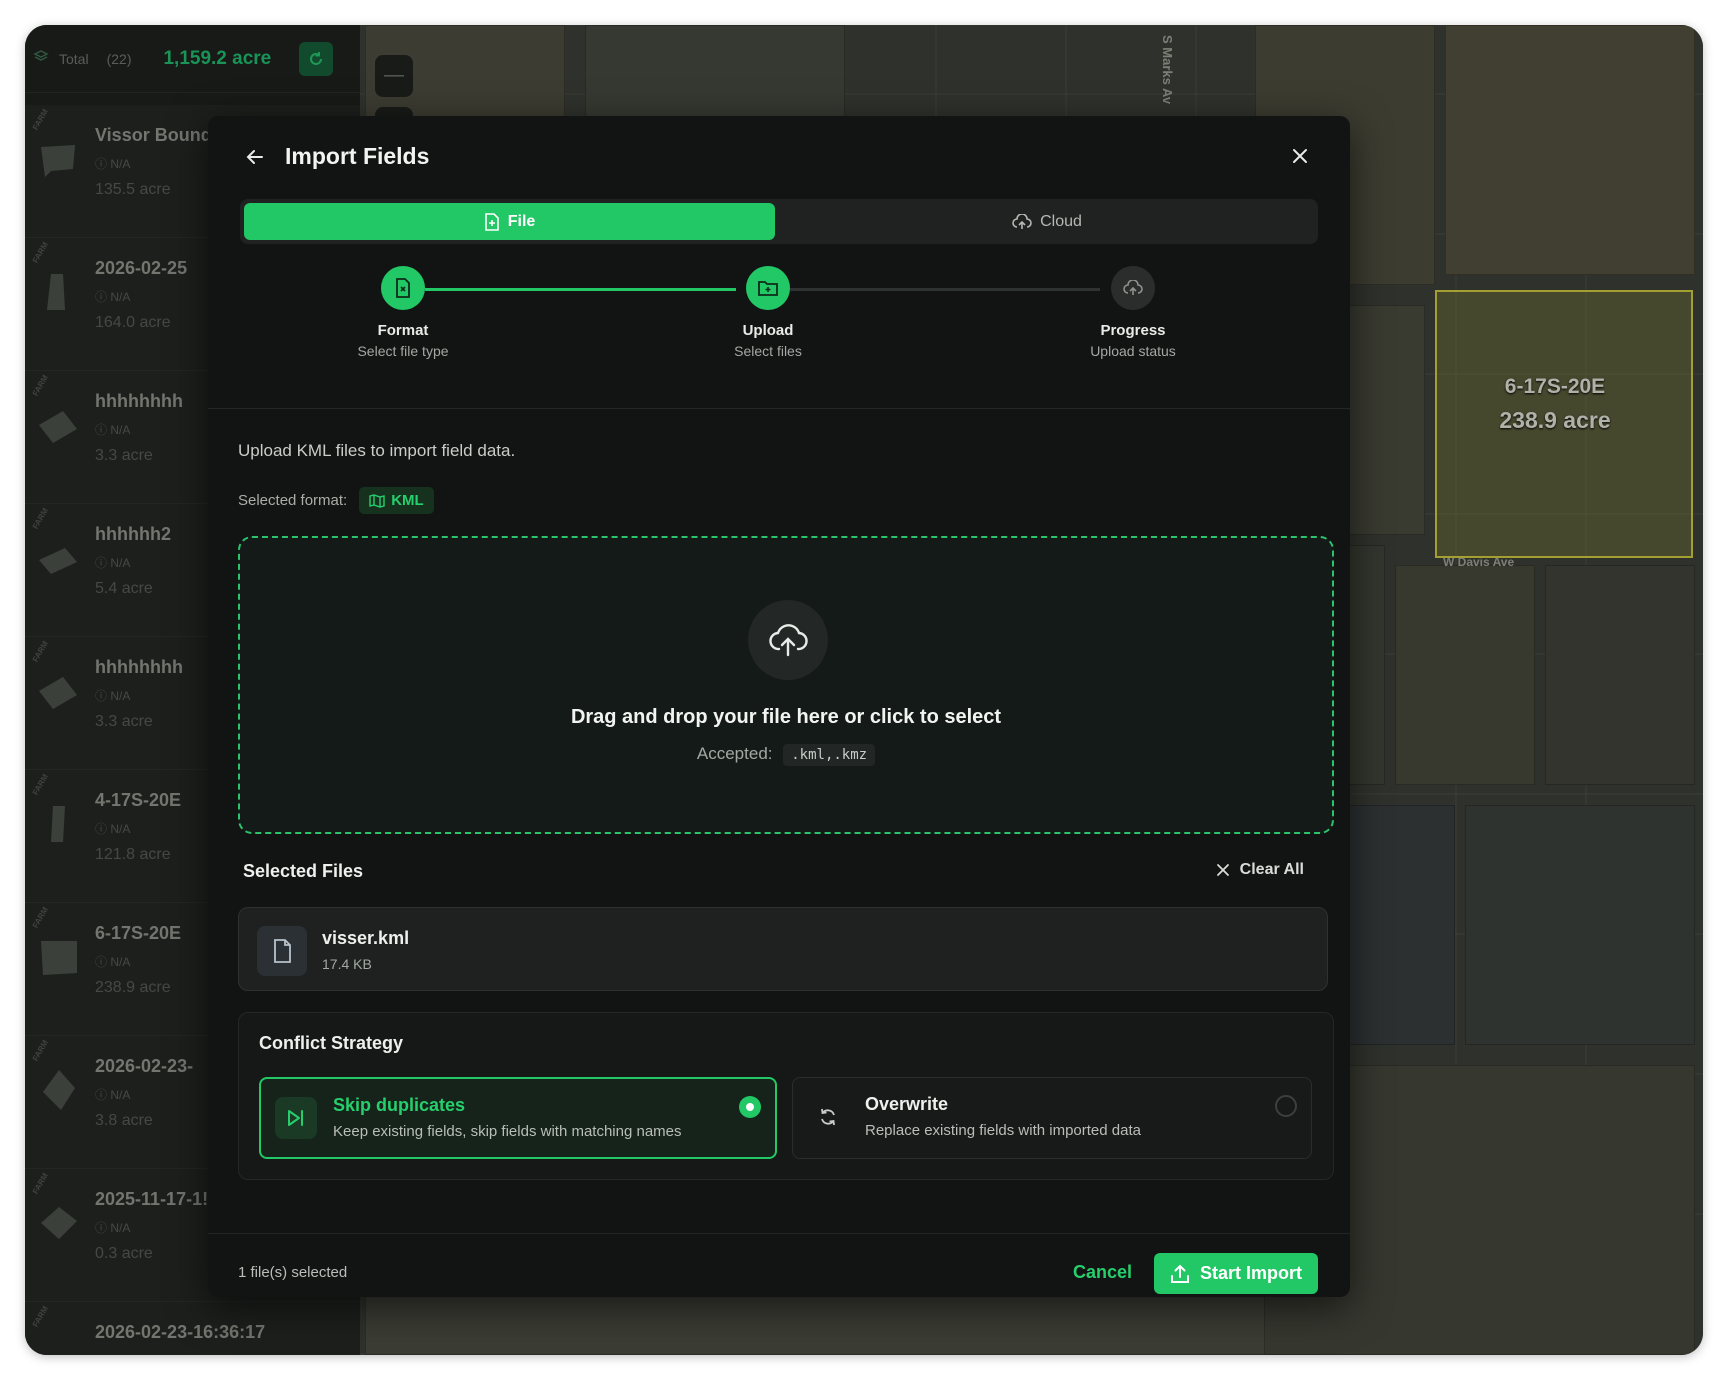 Image resolution: width=1727 pixels, height=1380 pixels. I want to click on format-value: KML, so click(407, 500).